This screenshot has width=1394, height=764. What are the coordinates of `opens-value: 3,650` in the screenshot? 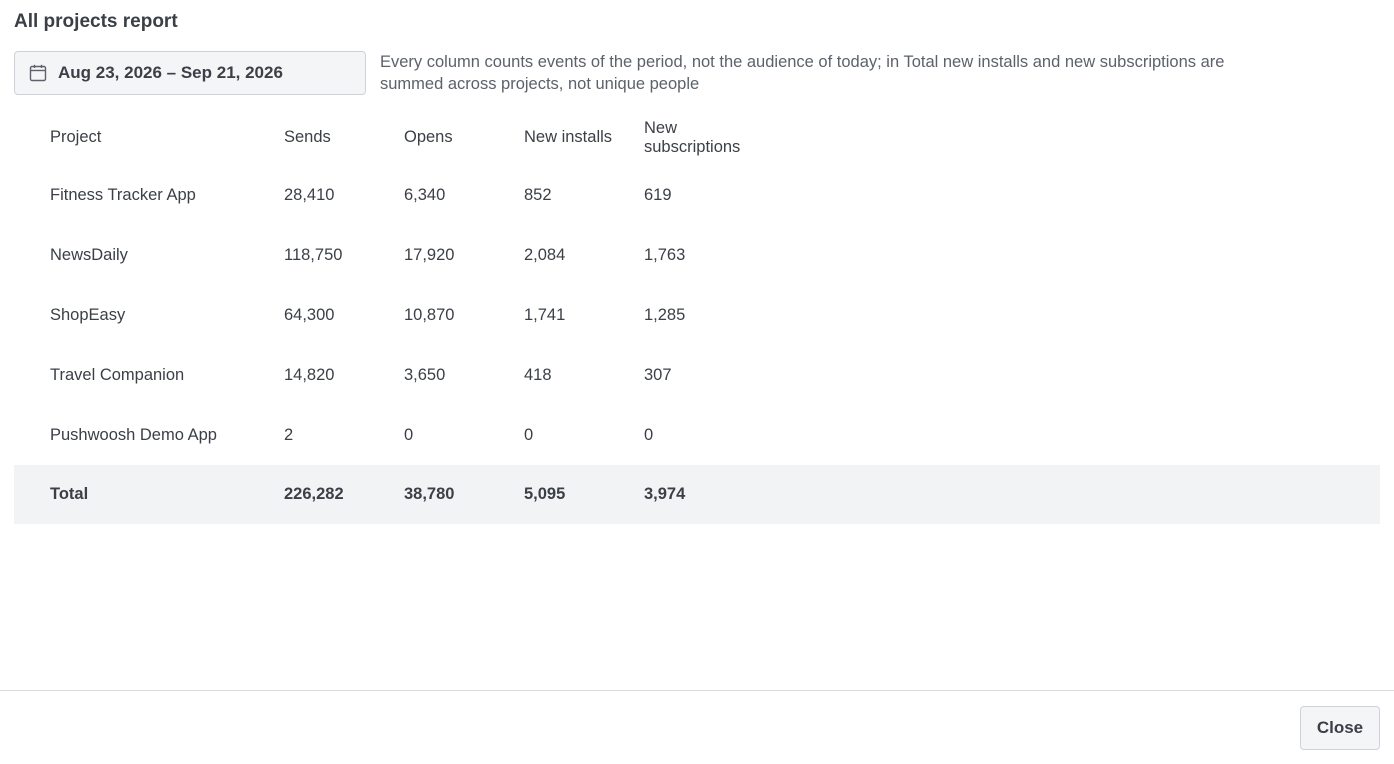 It's located at (425, 374).